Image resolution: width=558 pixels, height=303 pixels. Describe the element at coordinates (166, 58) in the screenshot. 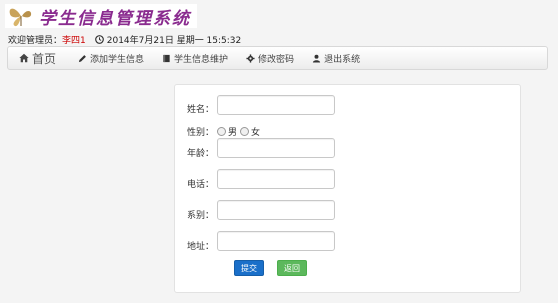

I see `book-icon` at that location.